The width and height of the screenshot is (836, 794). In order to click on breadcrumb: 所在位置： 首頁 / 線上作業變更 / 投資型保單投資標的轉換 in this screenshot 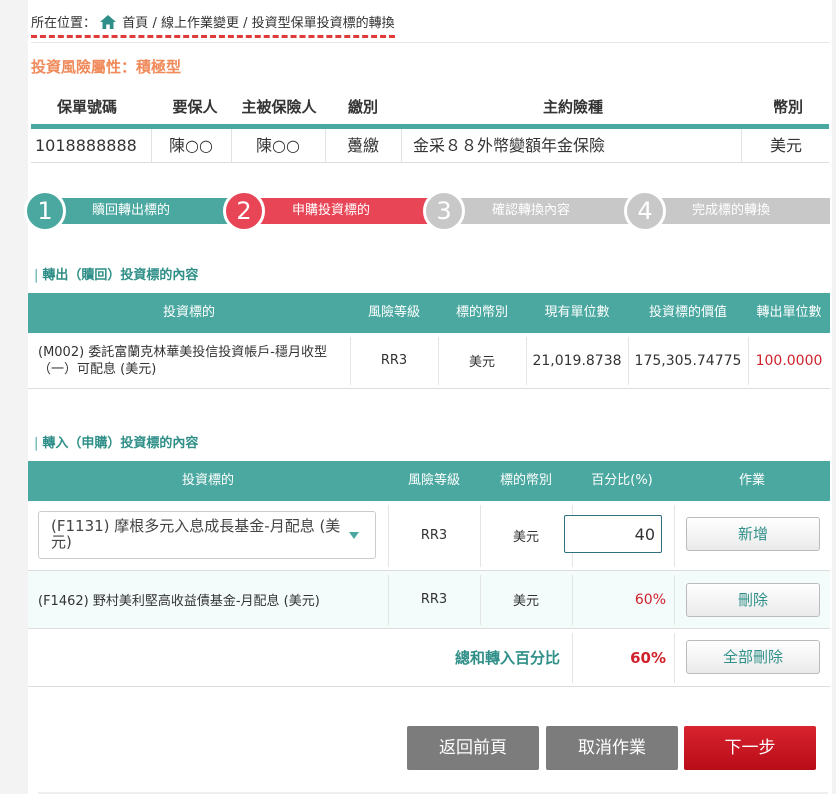, I will do `click(213, 25)`.